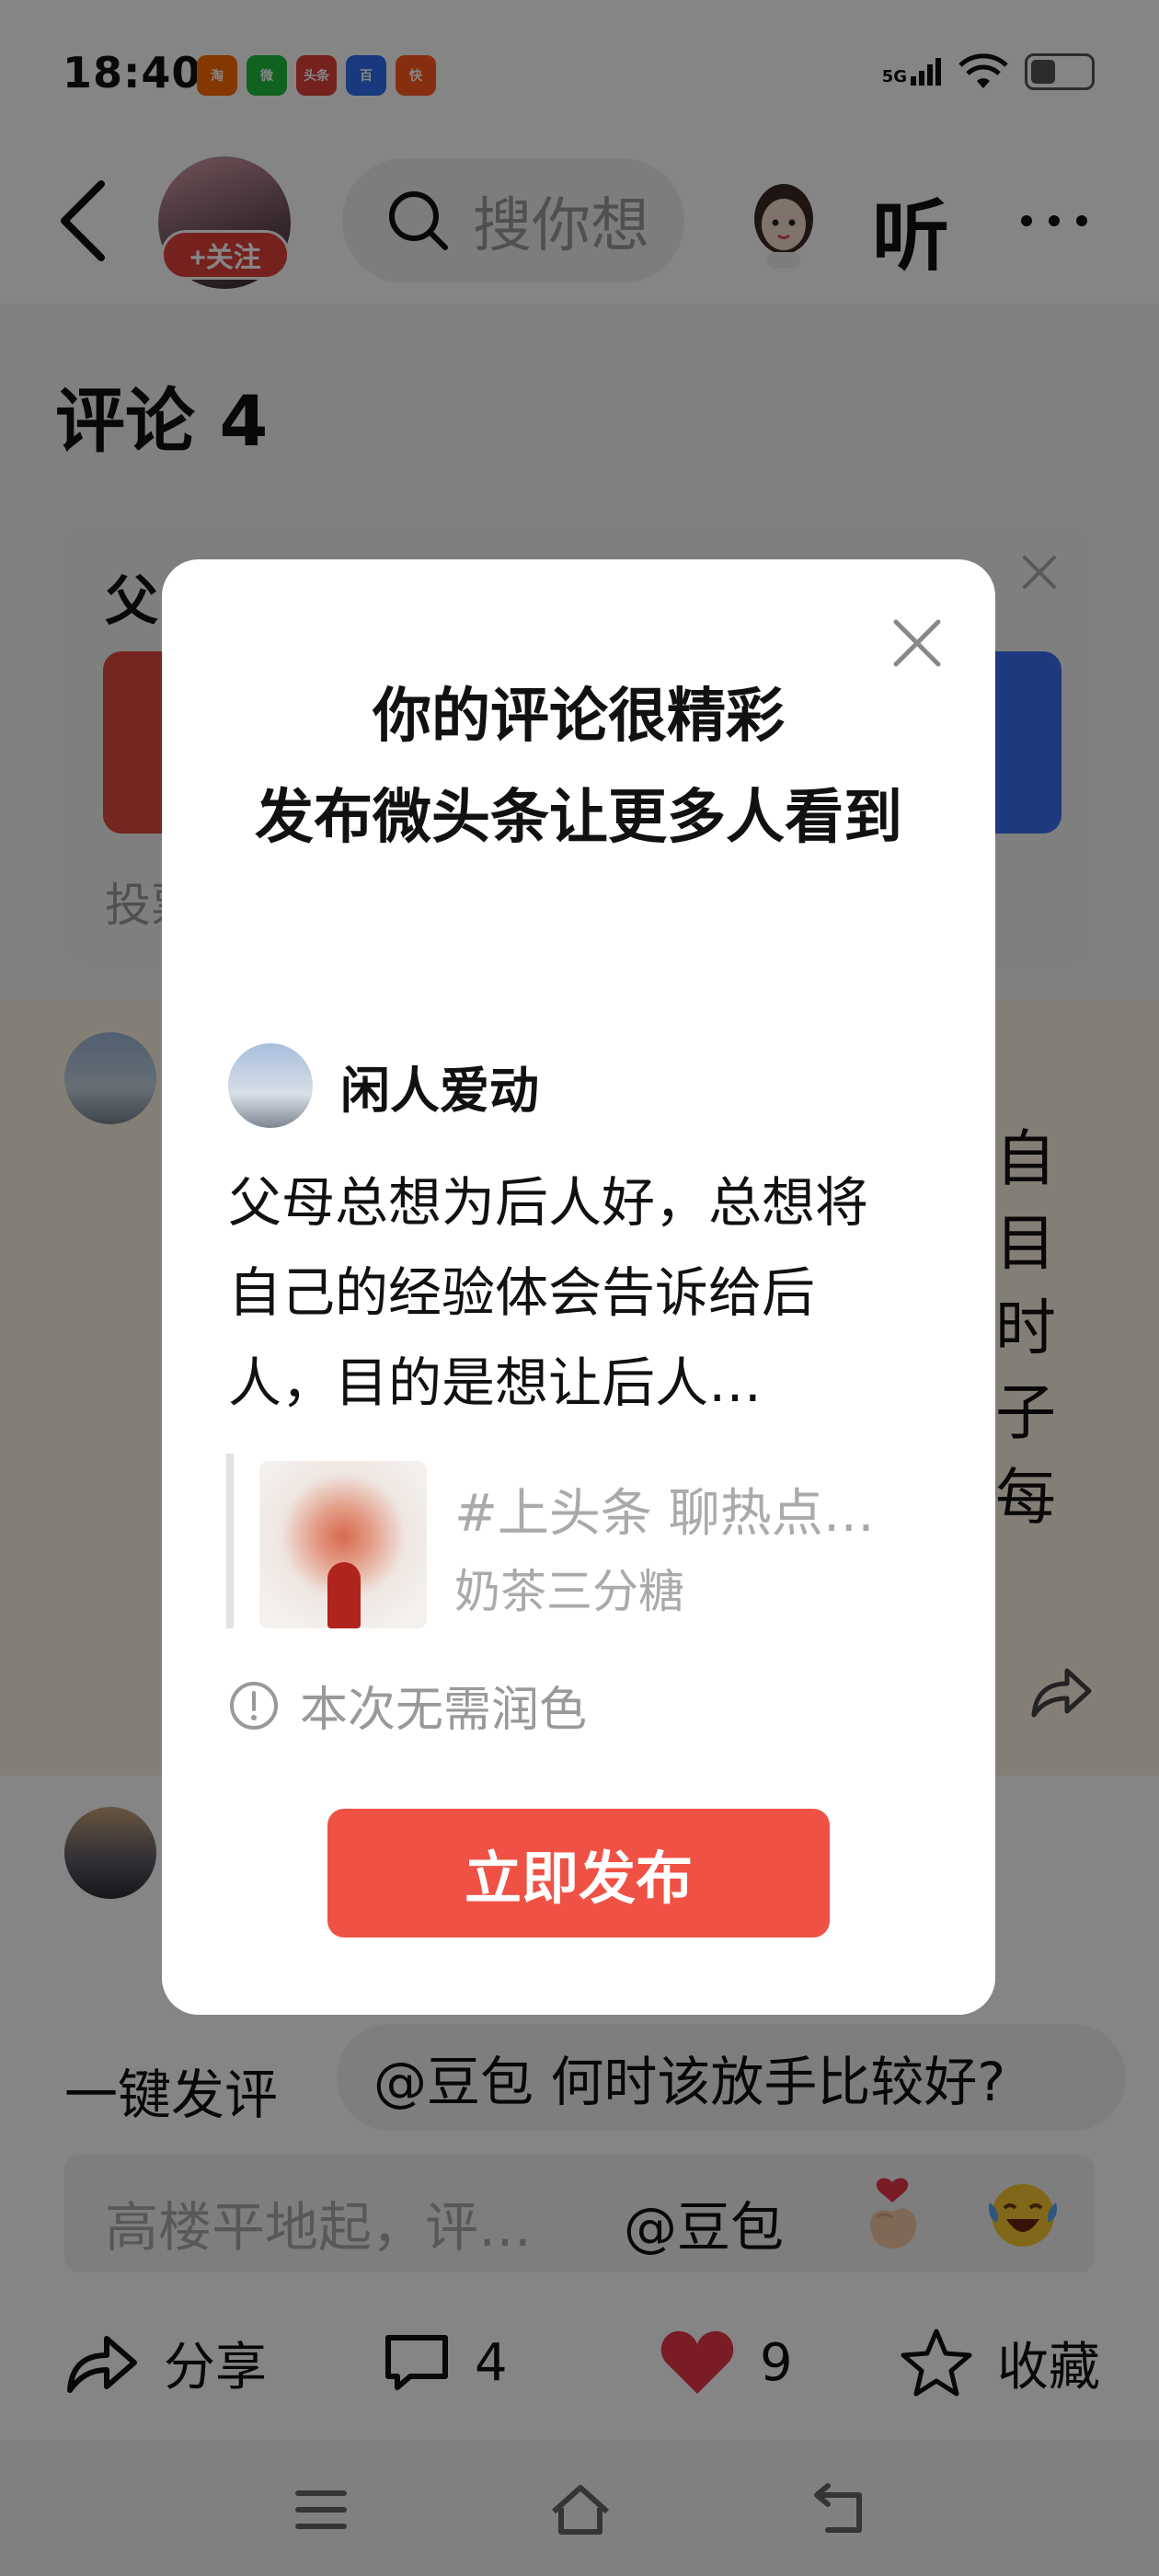  What do you see at coordinates (578, 818) in the screenshot?
I see `dialog-title-line-2: 发布微头条让更多人看到` at bounding box center [578, 818].